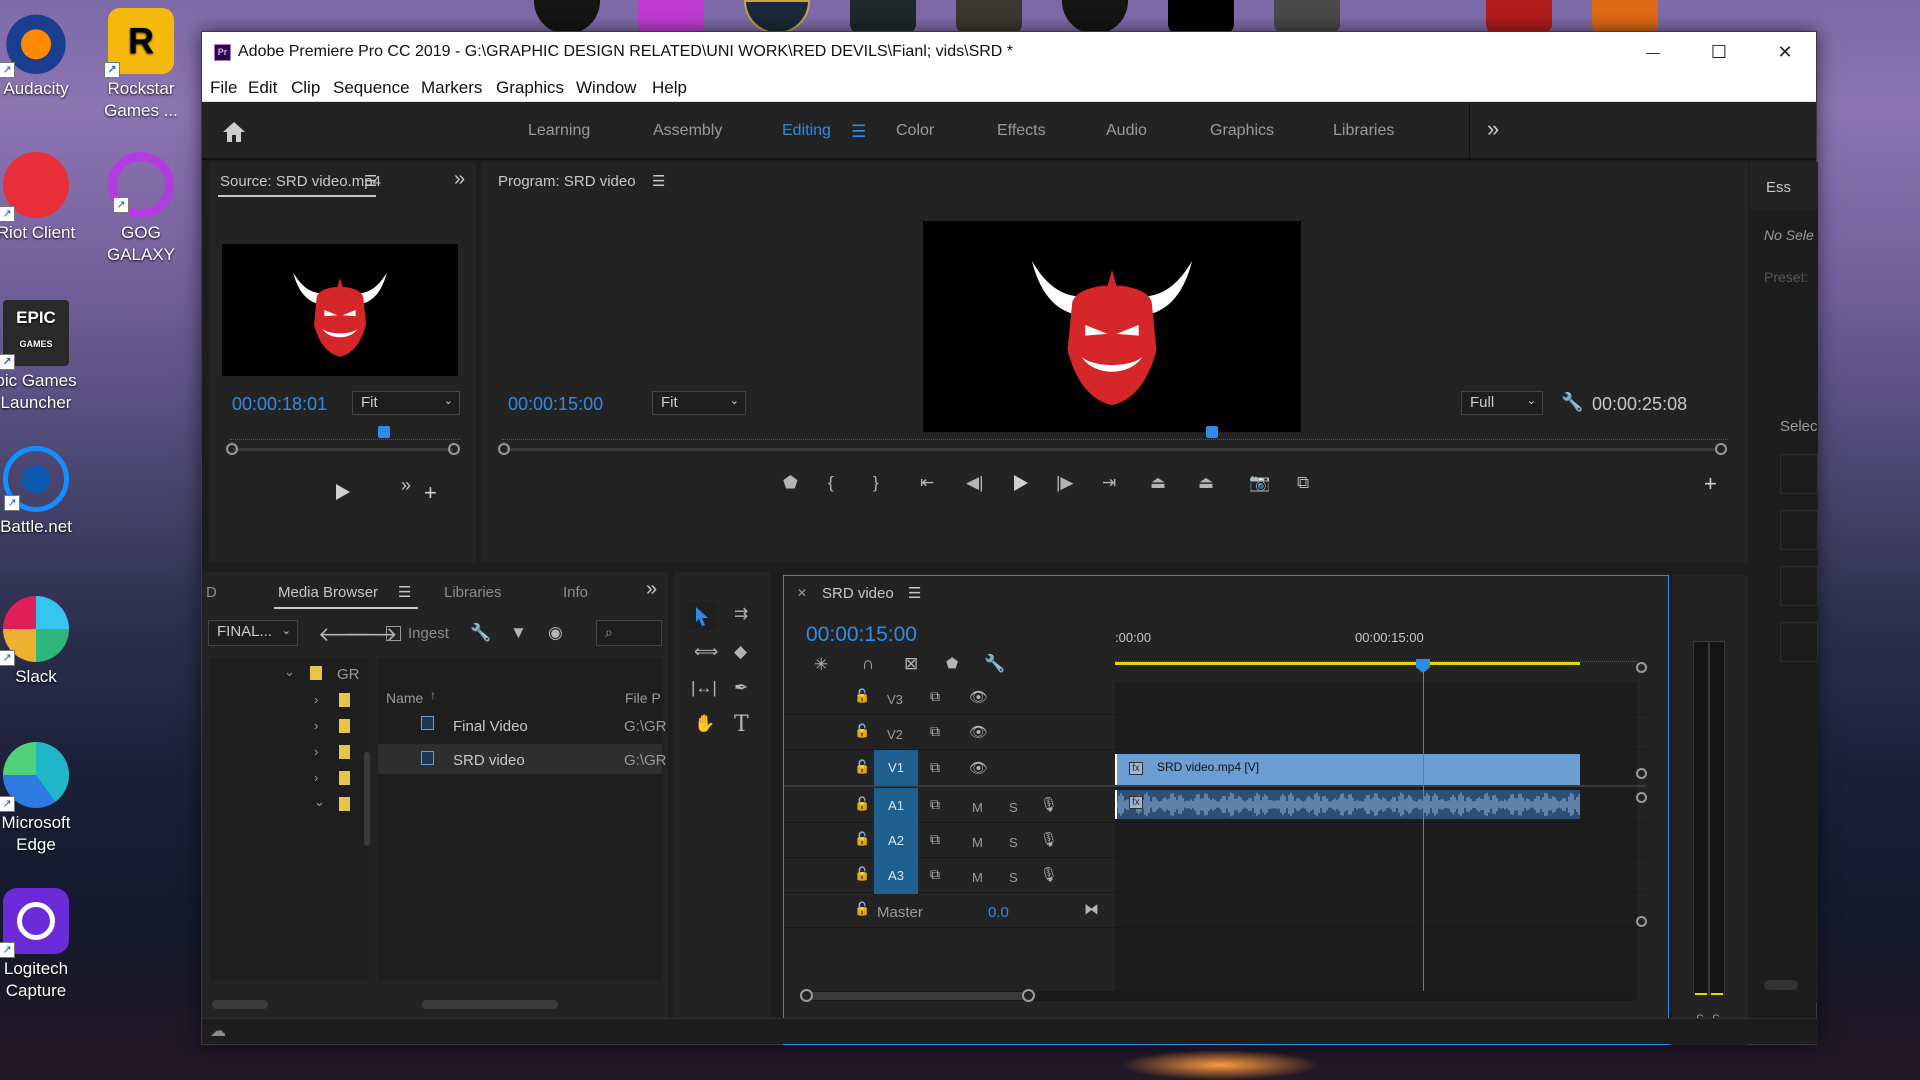 The height and width of the screenshot is (1080, 1920). I want to click on source-timecode: 00:00:18:01, so click(279, 404).